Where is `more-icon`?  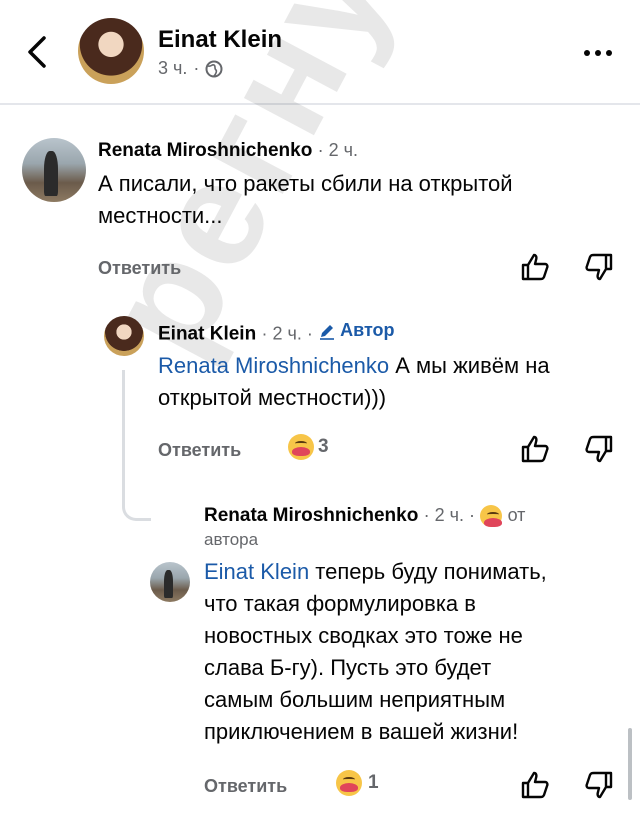
more-icon is located at coordinates (598, 53).